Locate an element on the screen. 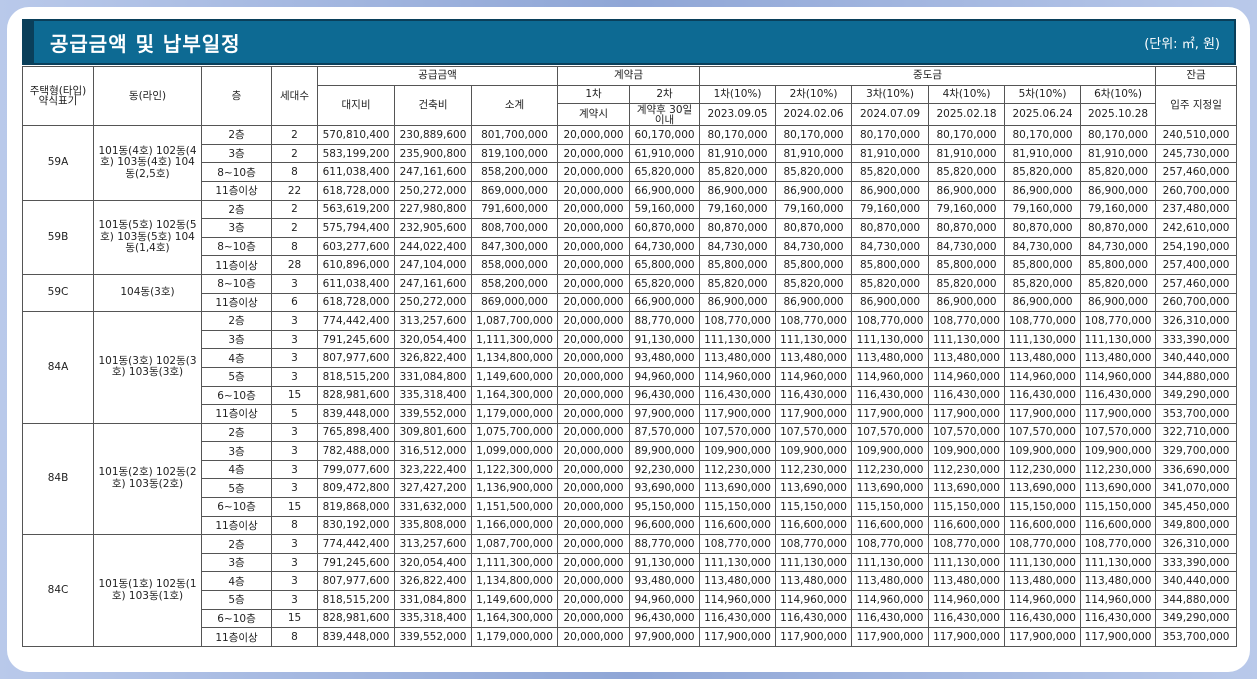 The image size is (1257, 679). cell-building: 327,427,200 is located at coordinates (433, 488).